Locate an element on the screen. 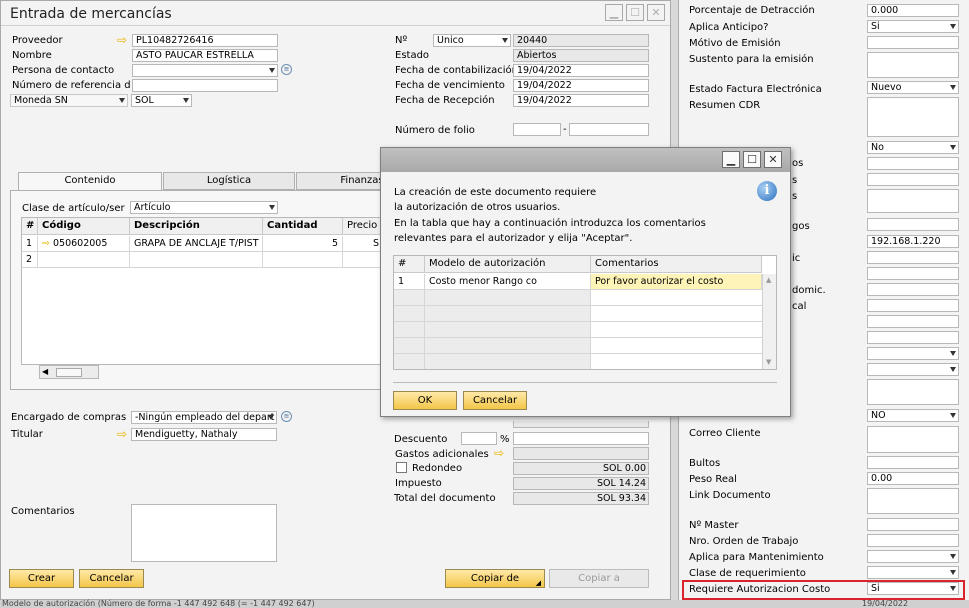  table-cell: ⇨ 050602005 is located at coordinates (84, 244).